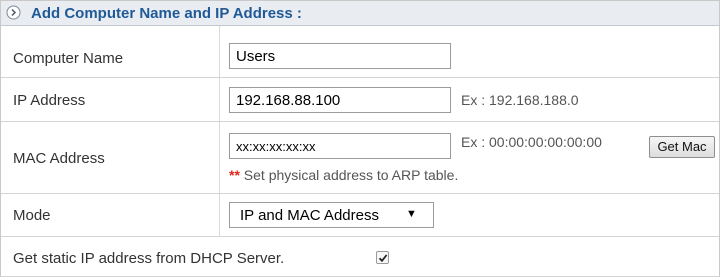 The image size is (720, 278). Describe the element at coordinates (411, 214) in the screenshot. I see `caret-down-icon: ▼` at that location.